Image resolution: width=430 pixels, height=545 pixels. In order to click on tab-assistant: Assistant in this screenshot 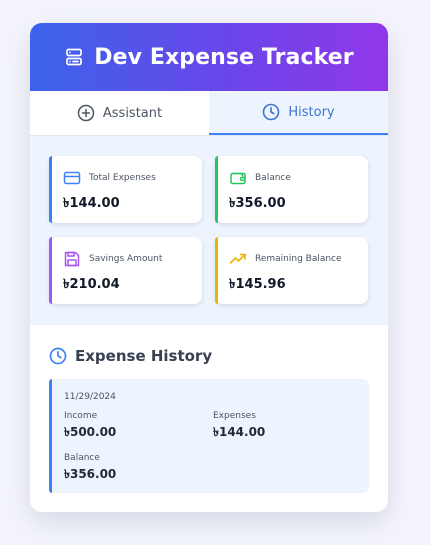, I will do `click(119, 113)`.